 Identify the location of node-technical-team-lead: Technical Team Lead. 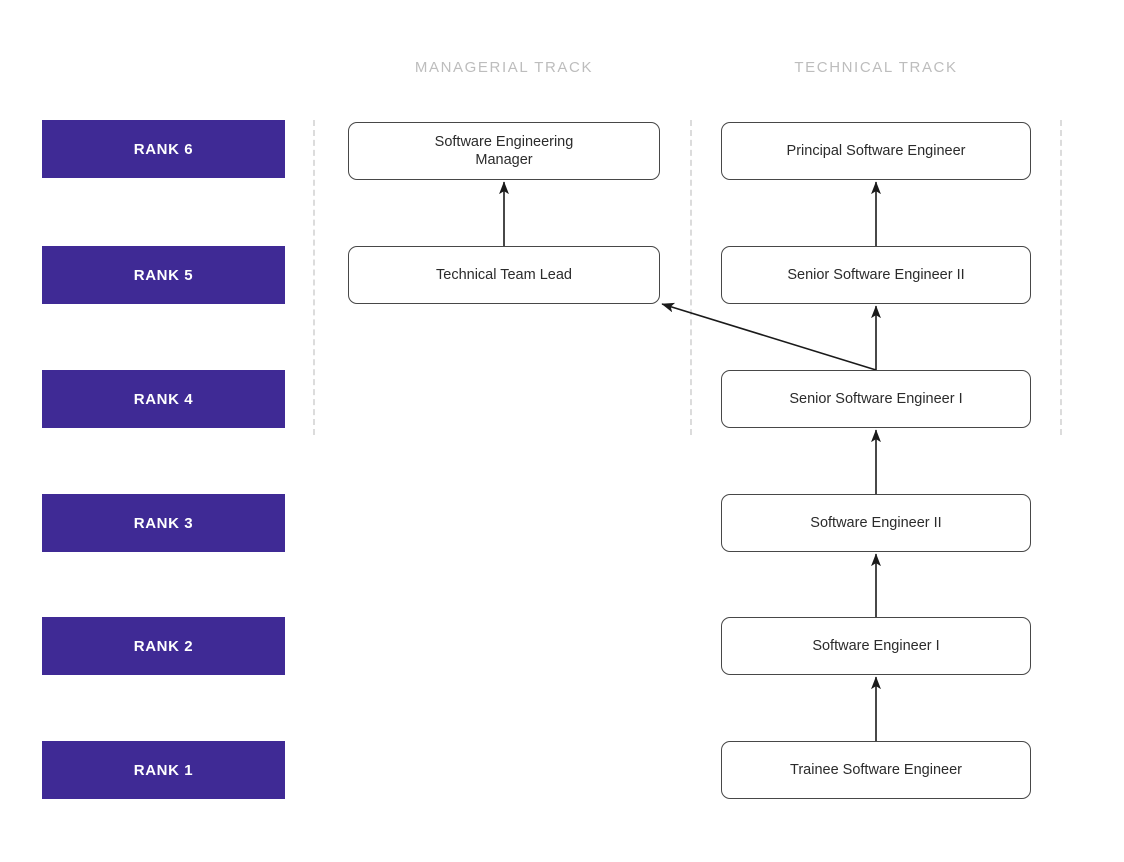
(504, 275).